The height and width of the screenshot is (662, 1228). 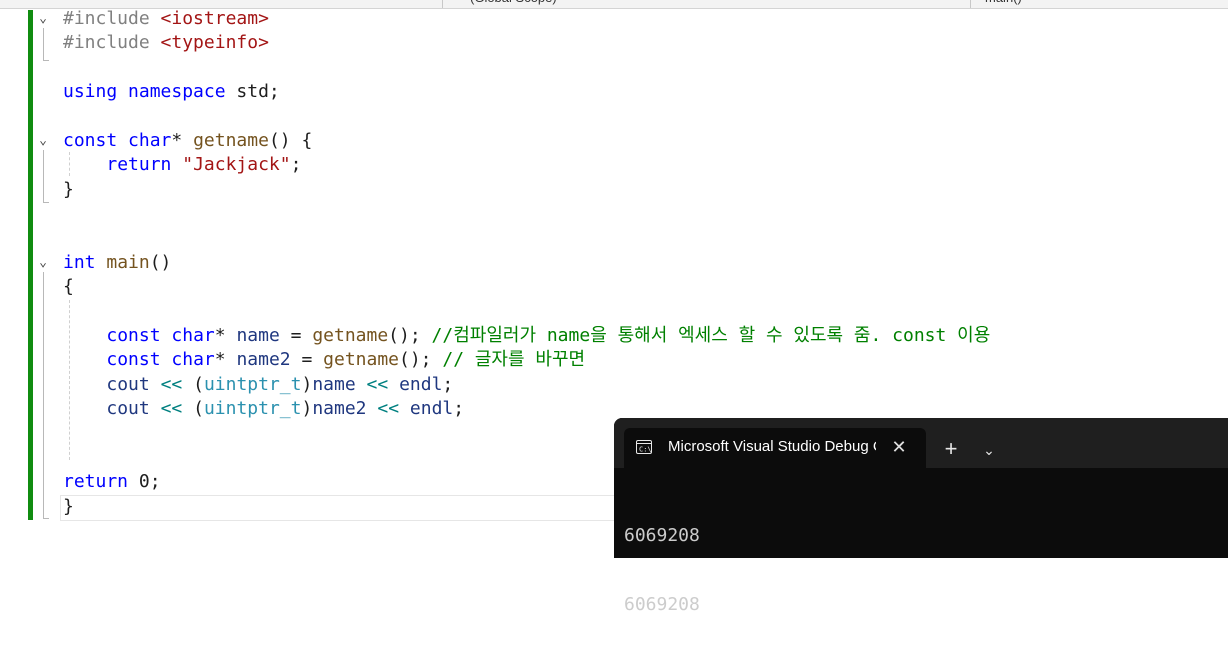 What do you see at coordinates (662, 570) in the screenshot?
I see `terminal-output: 6069208 6069208` at bounding box center [662, 570].